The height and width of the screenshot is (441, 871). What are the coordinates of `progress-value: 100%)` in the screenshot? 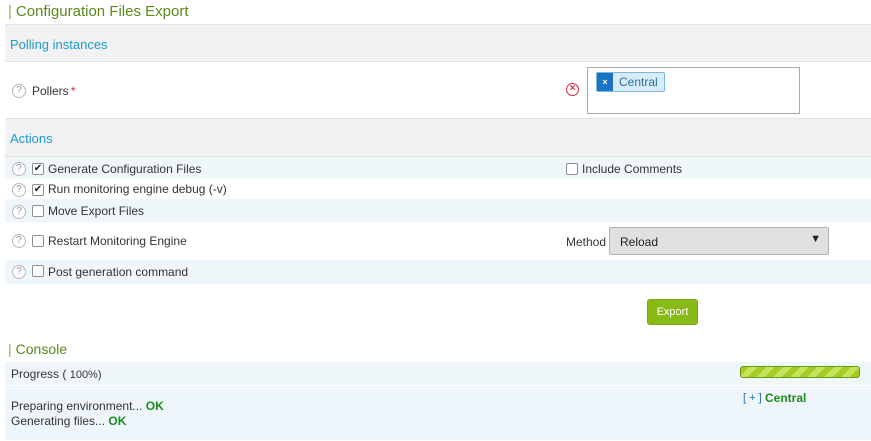 It's located at (85, 375).